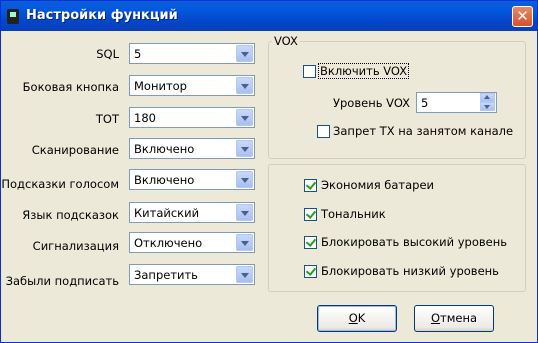 The width and height of the screenshot is (538, 343). I want to click on spin-down-icon, so click(487, 106).